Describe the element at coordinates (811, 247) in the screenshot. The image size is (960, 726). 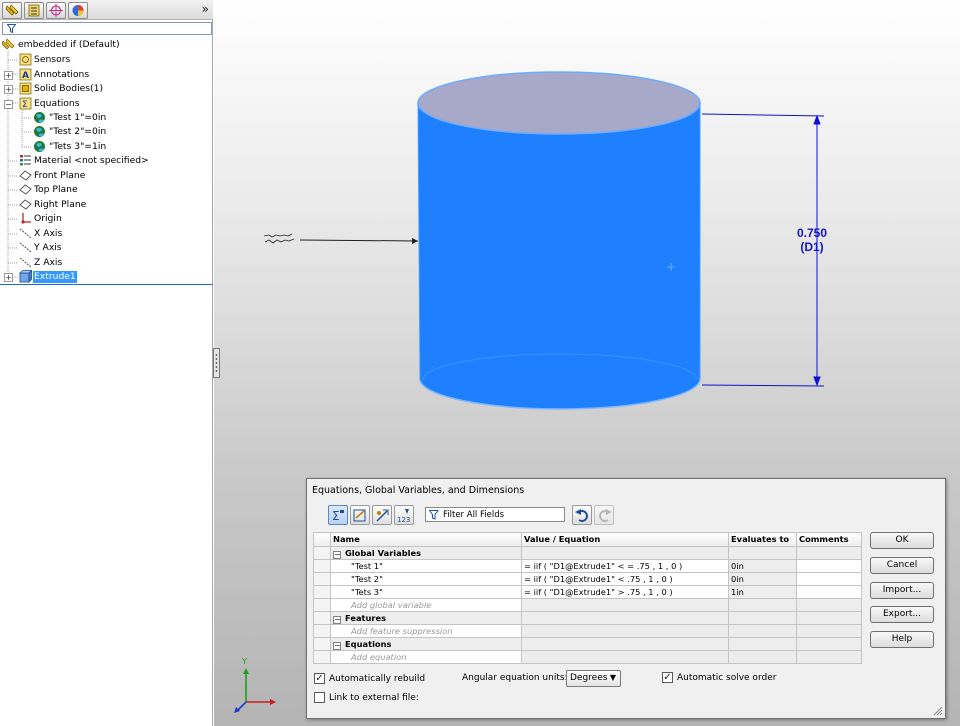
I see `dimension-name: (D1)` at that location.